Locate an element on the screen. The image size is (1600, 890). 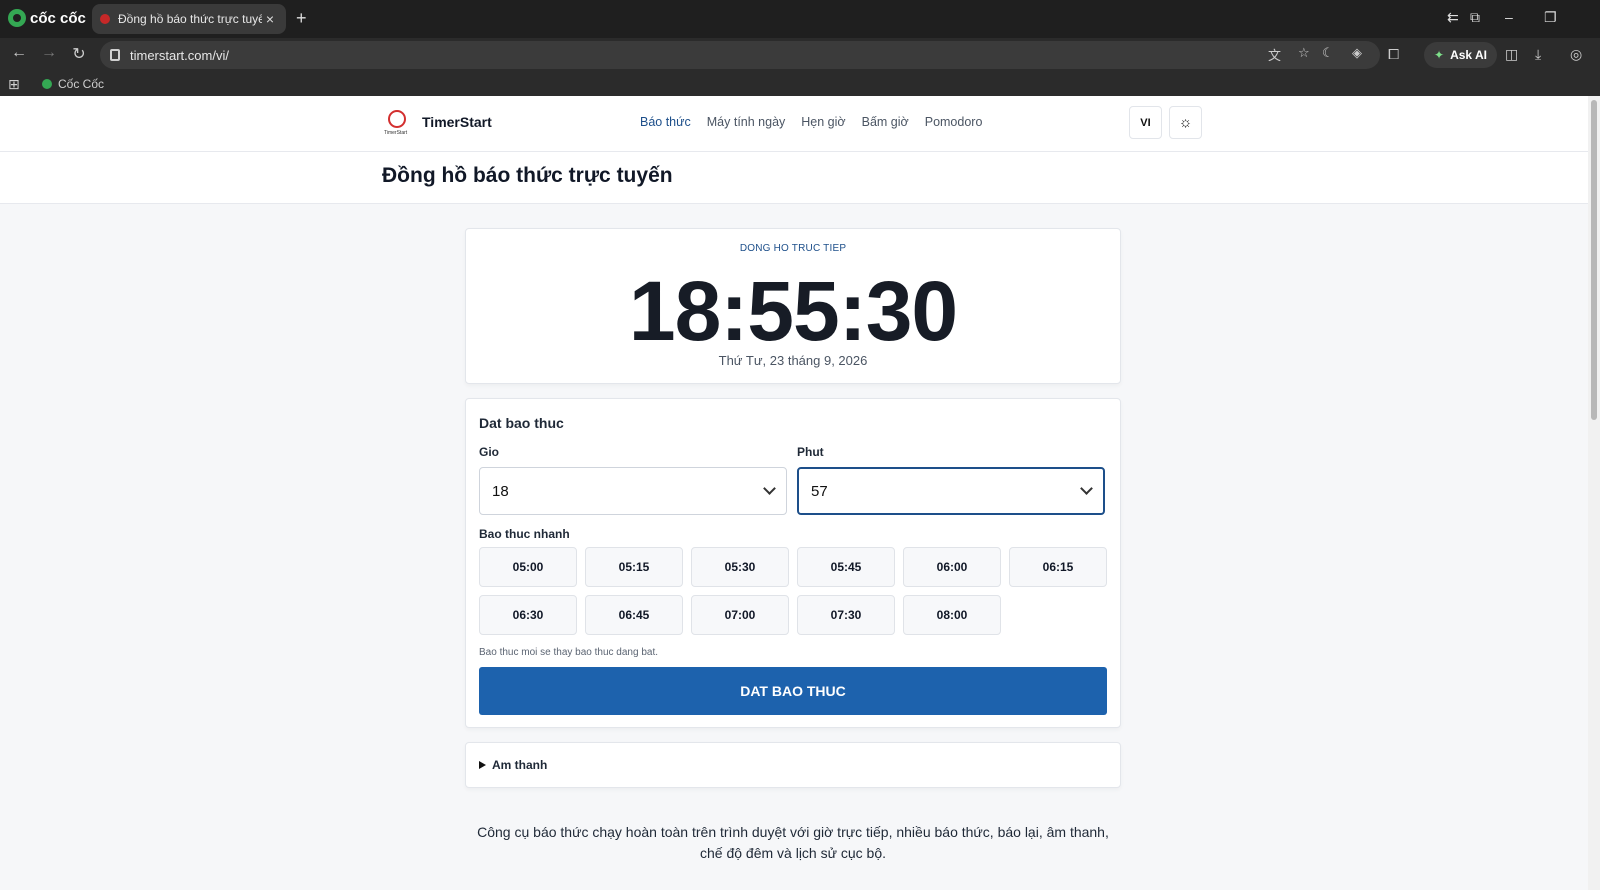
sound-section-toggle: Am thanh is located at coordinates (793, 765).